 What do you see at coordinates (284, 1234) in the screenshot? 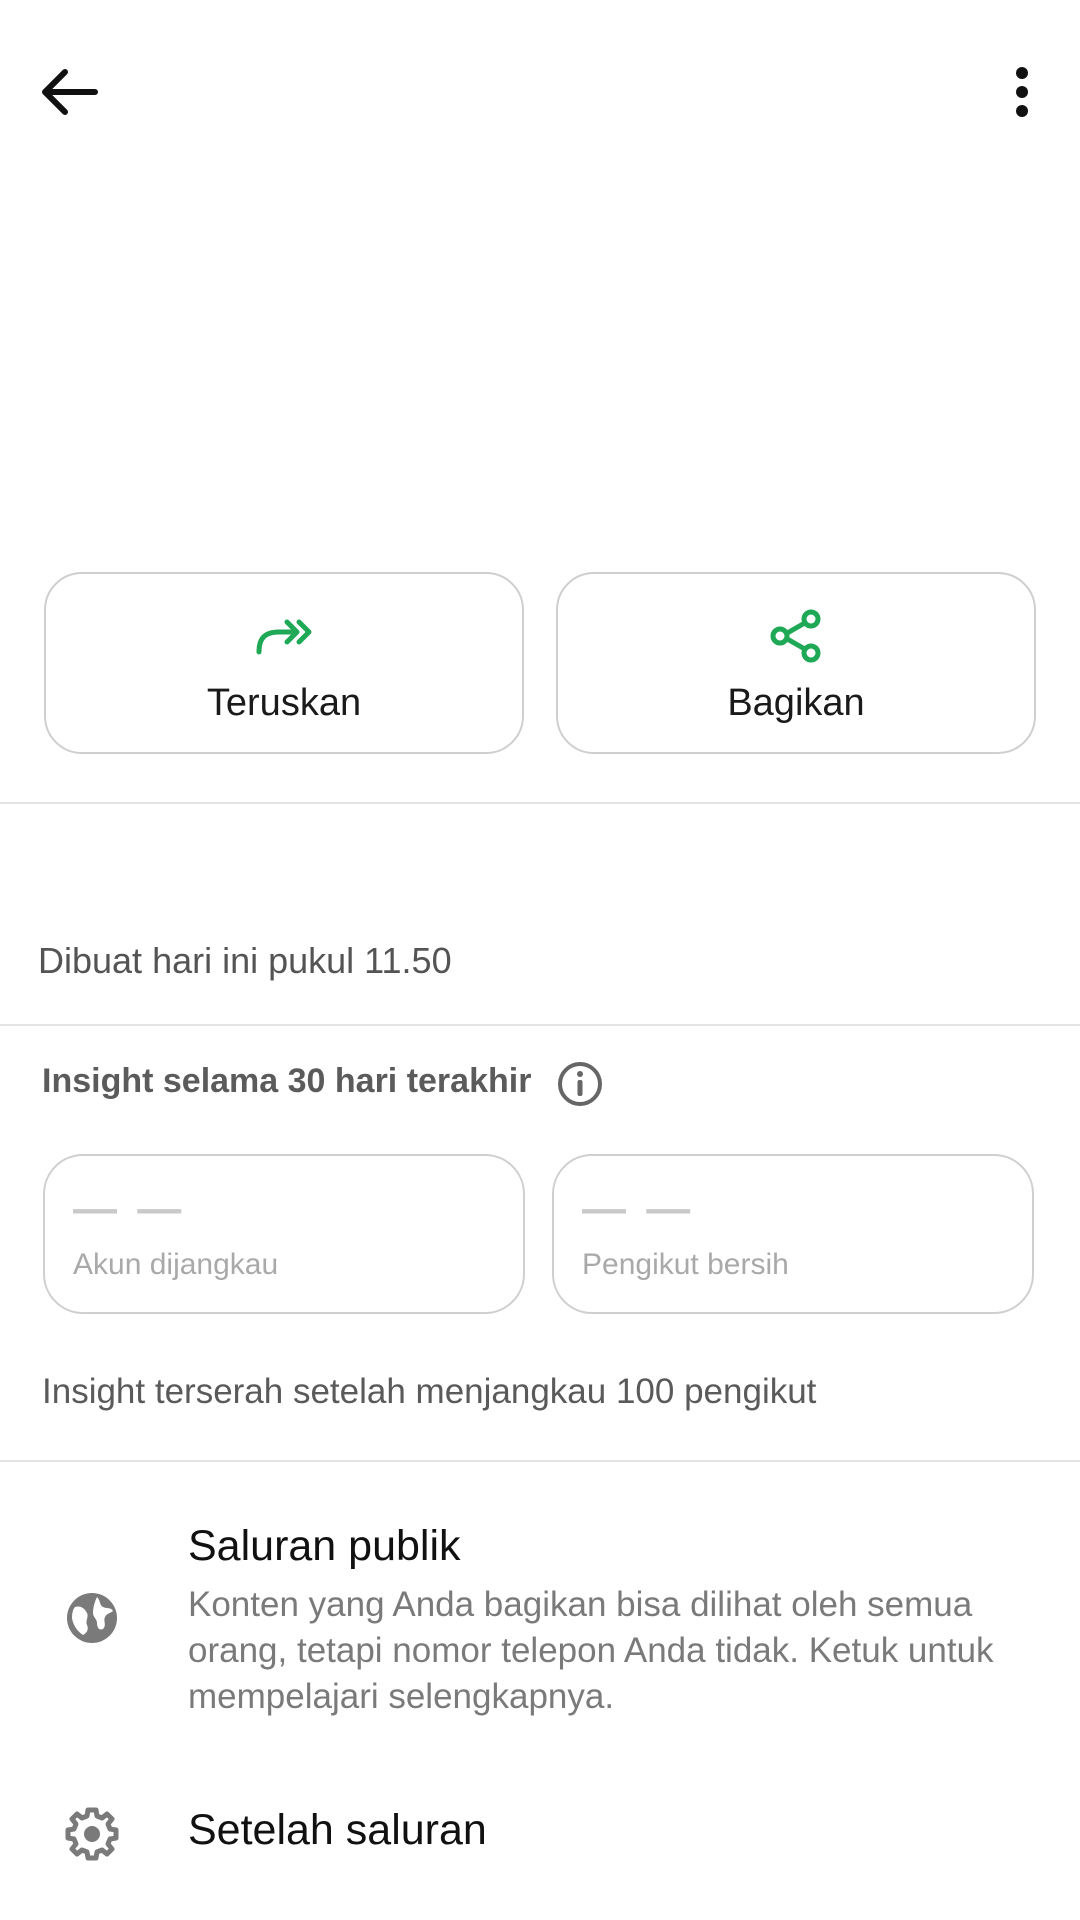
I see `stat-card-reached-accounts: — — Akun dijangkau` at bounding box center [284, 1234].